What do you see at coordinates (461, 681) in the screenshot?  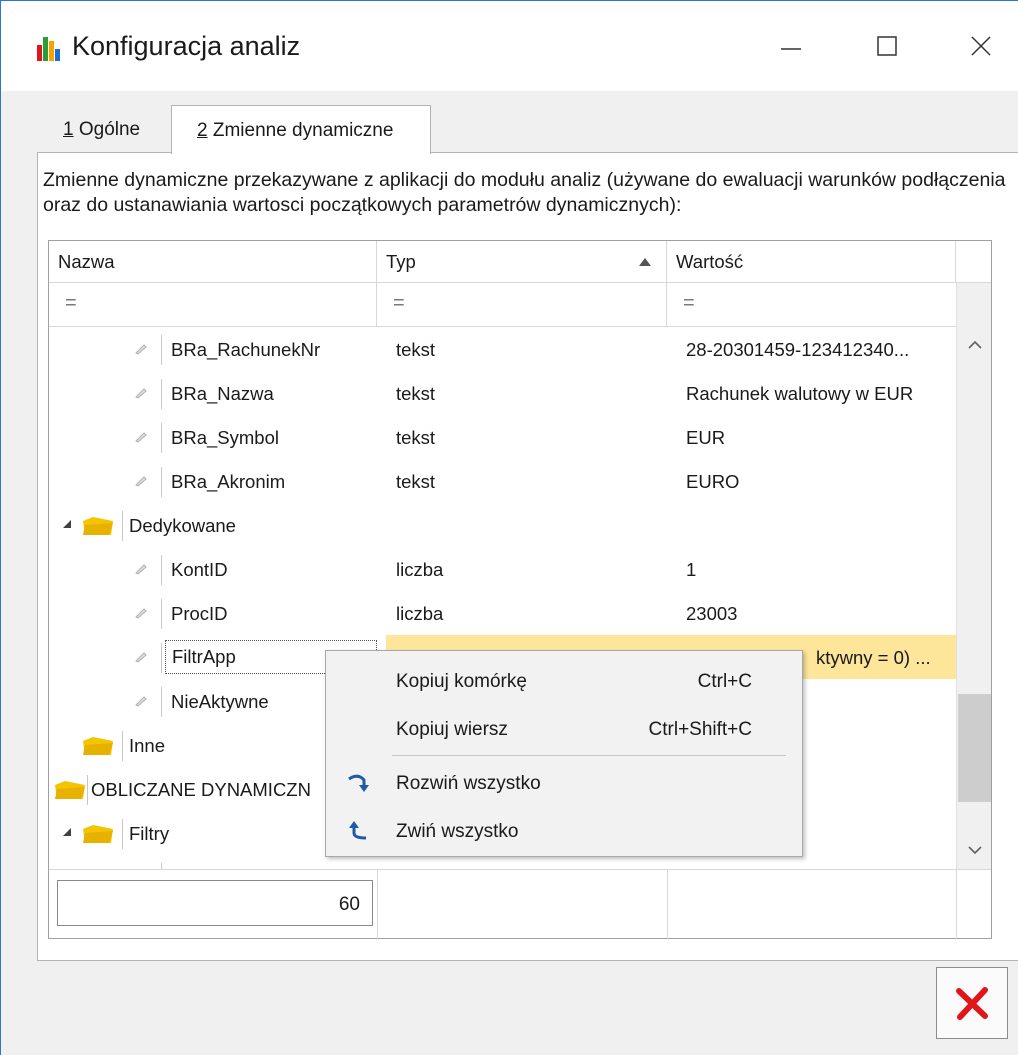 I see `menu-item-label: Kopiuj komórkę` at bounding box center [461, 681].